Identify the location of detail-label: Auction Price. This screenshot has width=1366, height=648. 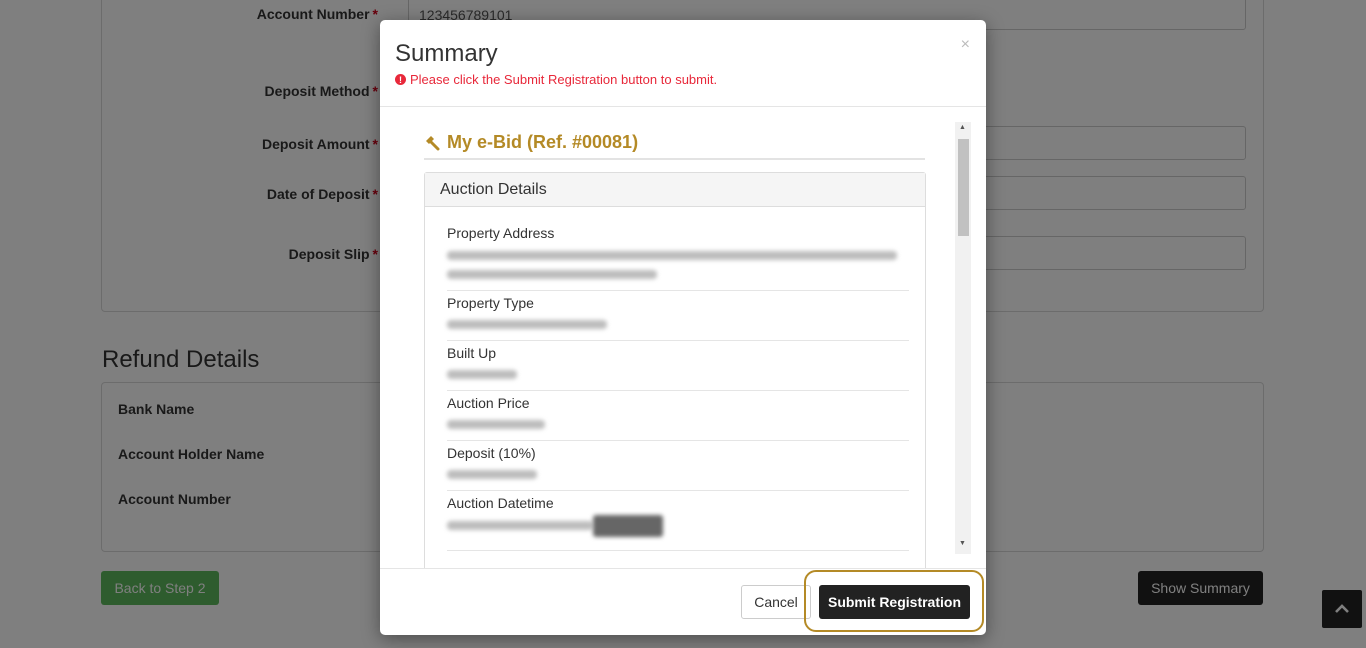
(488, 403).